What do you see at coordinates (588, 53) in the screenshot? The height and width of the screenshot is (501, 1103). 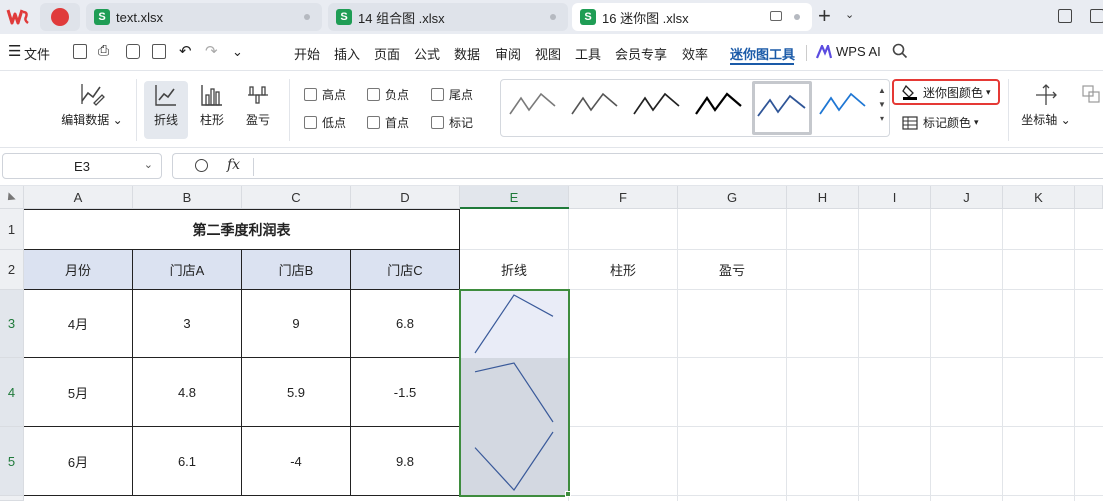 I see `menu-tools: 工具` at bounding box center [588, 53].